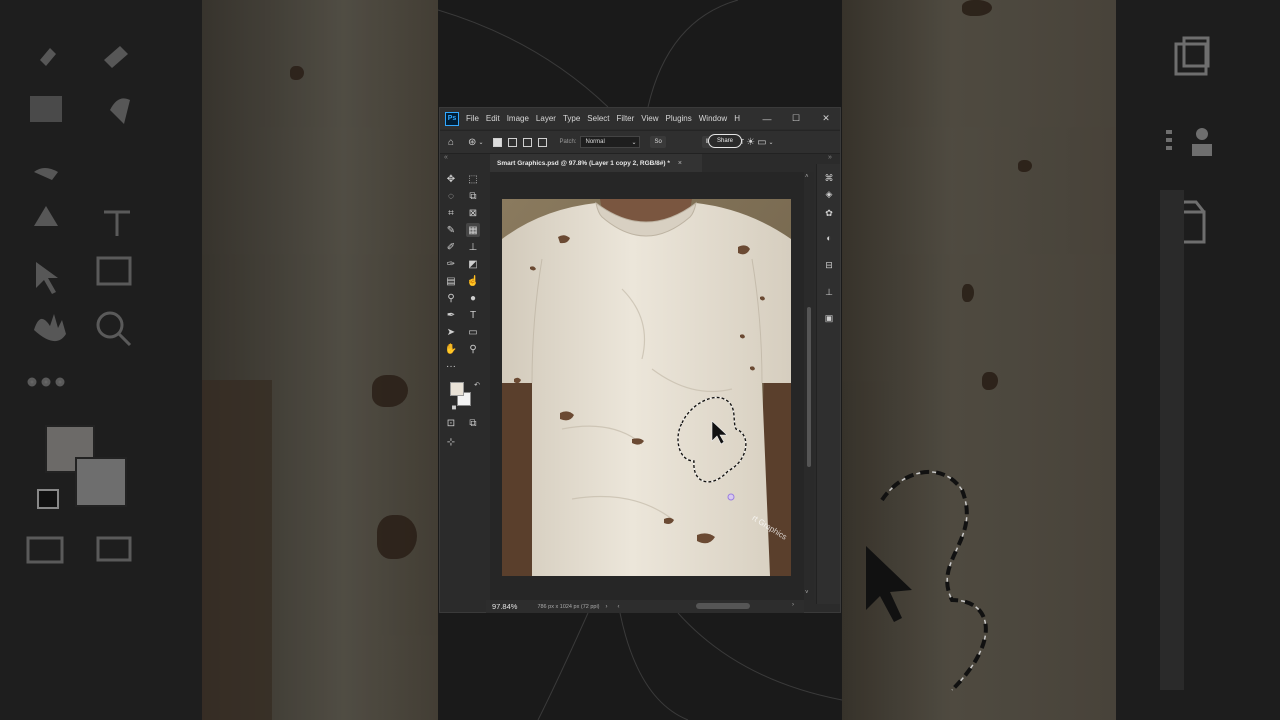 Image resolution: width=1280 pixels, height=720 pixels. I want to click on menu-file: File, so click(472, 118).